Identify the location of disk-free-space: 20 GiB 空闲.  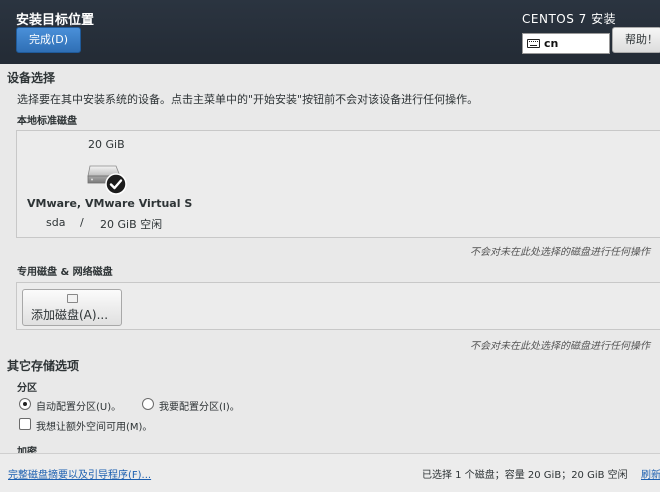
(131, 224).